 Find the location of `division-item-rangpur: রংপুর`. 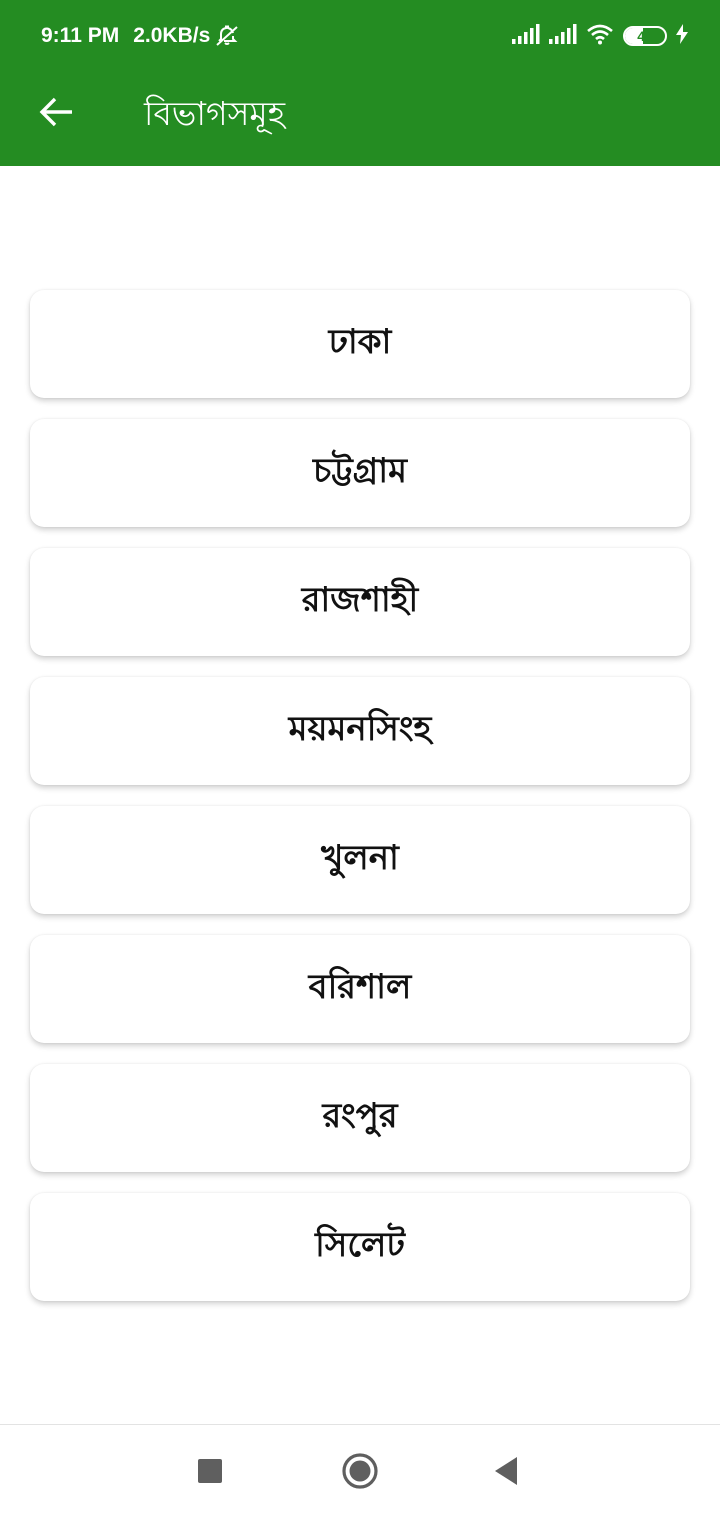

division-item-rangpur: রংপুর is located at coordinates (360, 1118).